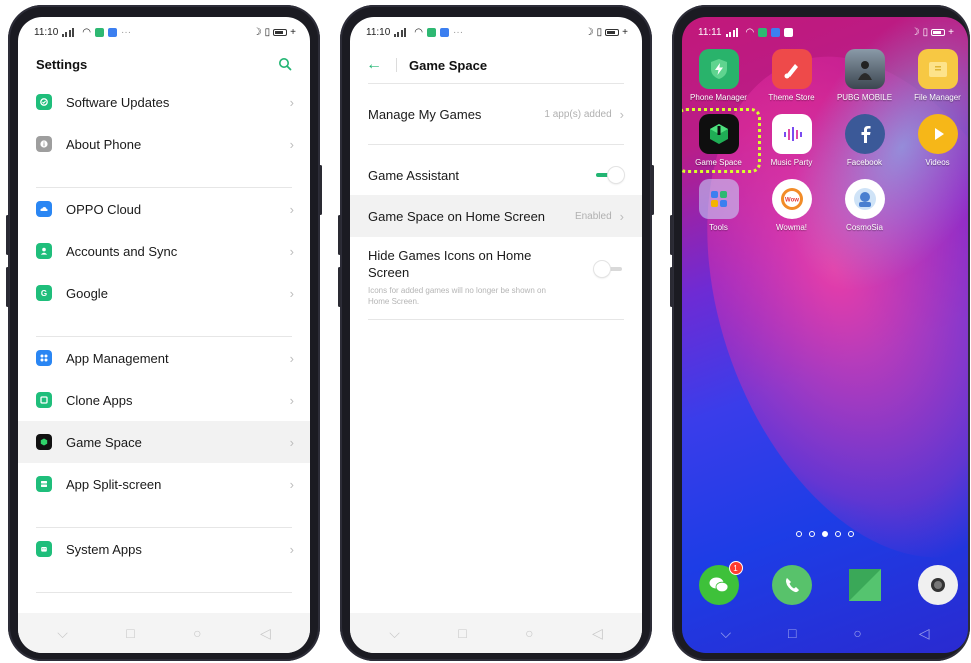  Describe the element at coordinates (44, 442) in the screenshot. I see `game-space-icon` at that location.